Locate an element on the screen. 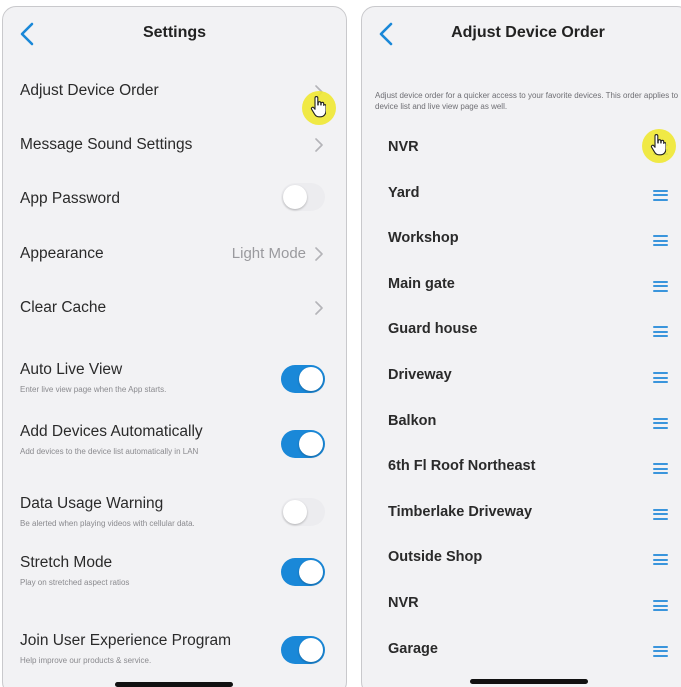  page-title: Adjust Device Order is located at coordinates (528, 32).